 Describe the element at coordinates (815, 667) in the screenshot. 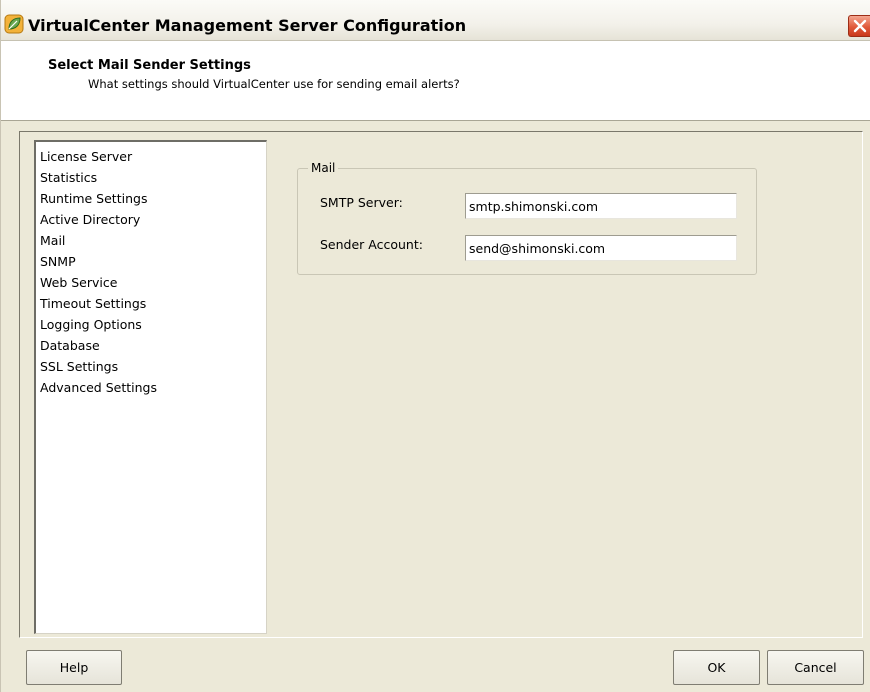

I see `cancel-button: Cancel` at that location.